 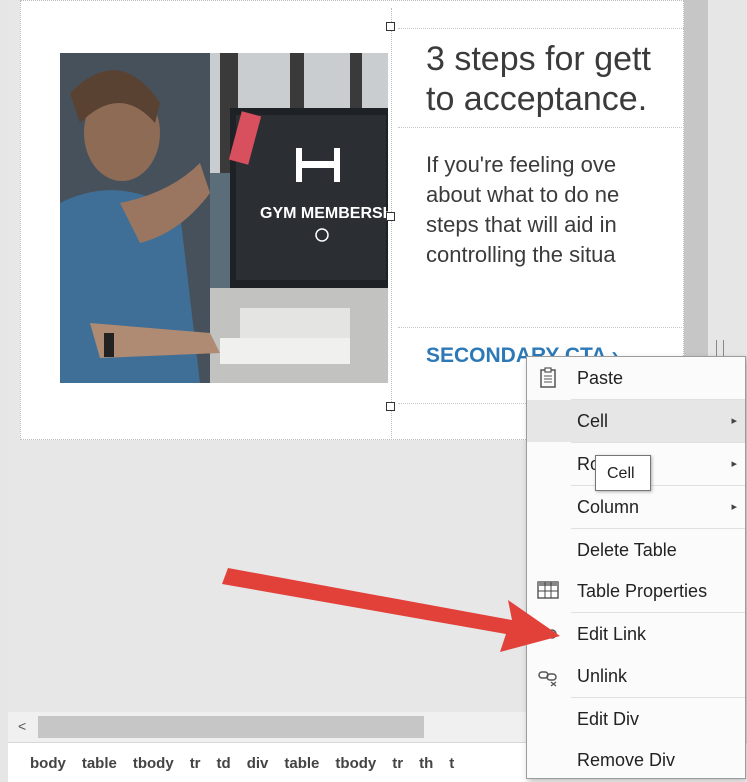 I want to click on menu-item-table-properties: Table Properties, so click(x=636, y=591).